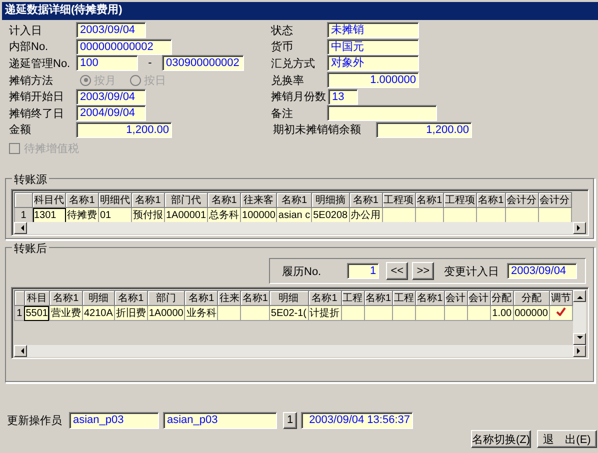 The width and height of the screenshot is (598, 453). Describe the element at coordinates (373, 80) in the screenshot. I see `input-field: 1.000000` at that location.